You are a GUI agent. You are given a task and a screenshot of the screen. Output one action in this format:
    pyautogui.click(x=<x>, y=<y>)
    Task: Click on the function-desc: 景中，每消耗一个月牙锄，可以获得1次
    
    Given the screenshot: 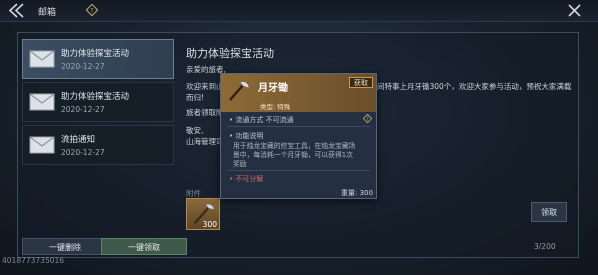 What is the action you would take?
    pyautogui.click(x=293, y=155)
    